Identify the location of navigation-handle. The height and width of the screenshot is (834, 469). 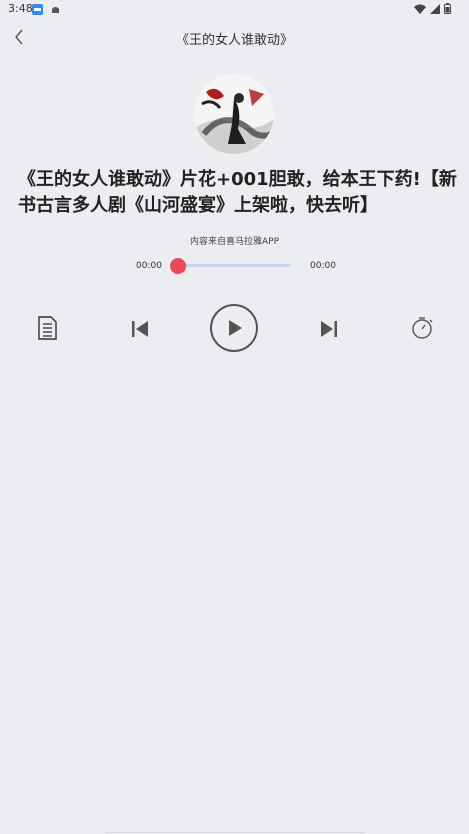
(235, 832).